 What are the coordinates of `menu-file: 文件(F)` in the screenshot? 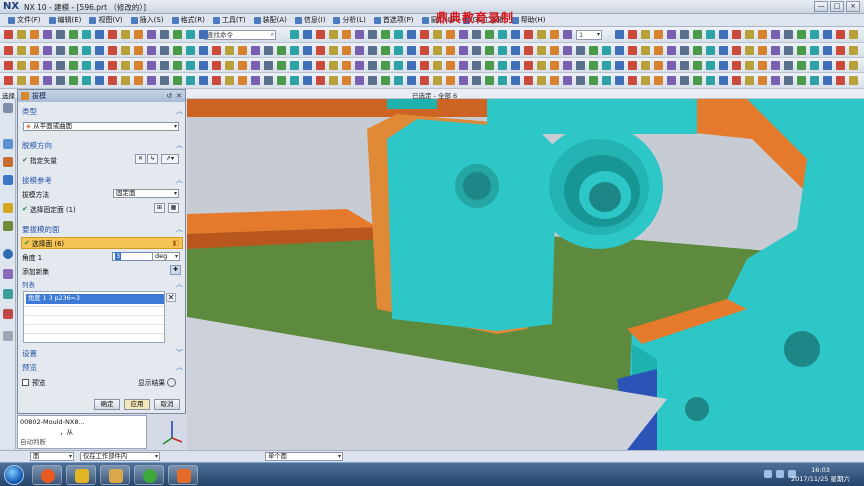 It's located at (24, 20).